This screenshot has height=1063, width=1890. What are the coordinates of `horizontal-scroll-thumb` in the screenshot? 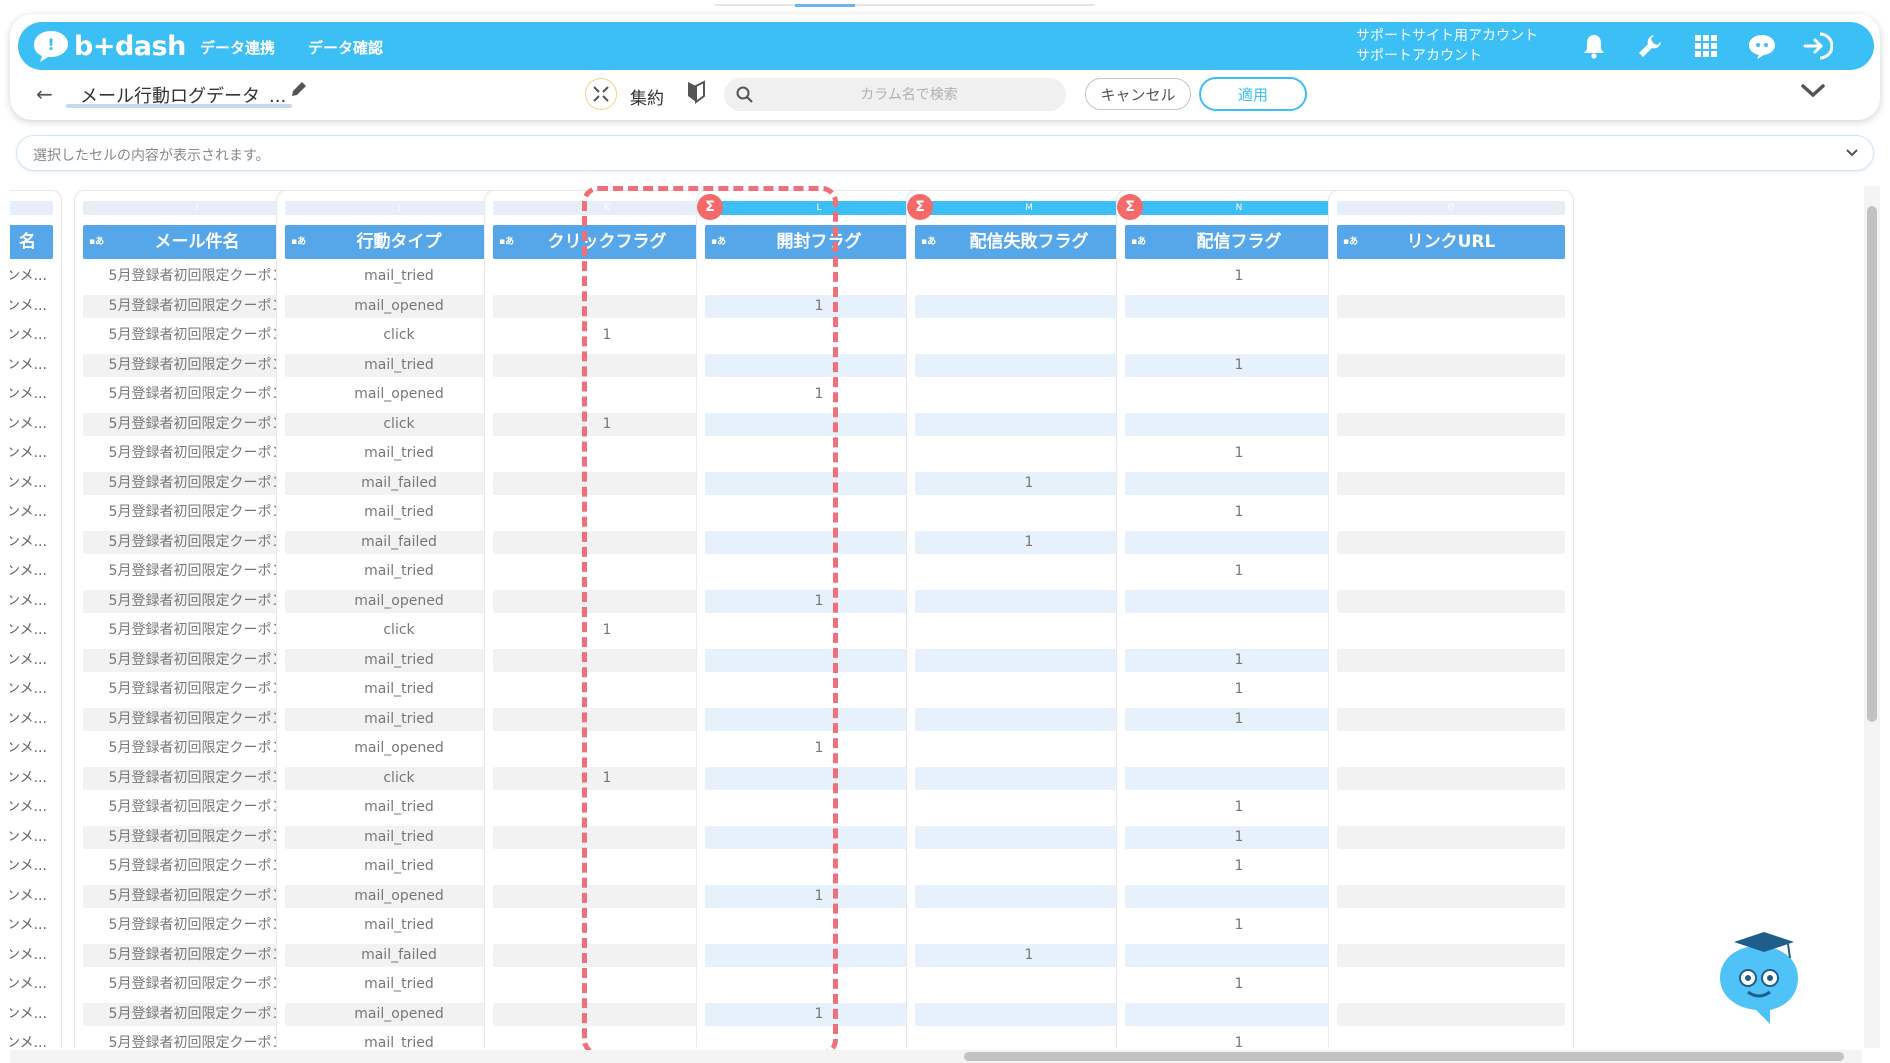 It's located at (1404, 1056).